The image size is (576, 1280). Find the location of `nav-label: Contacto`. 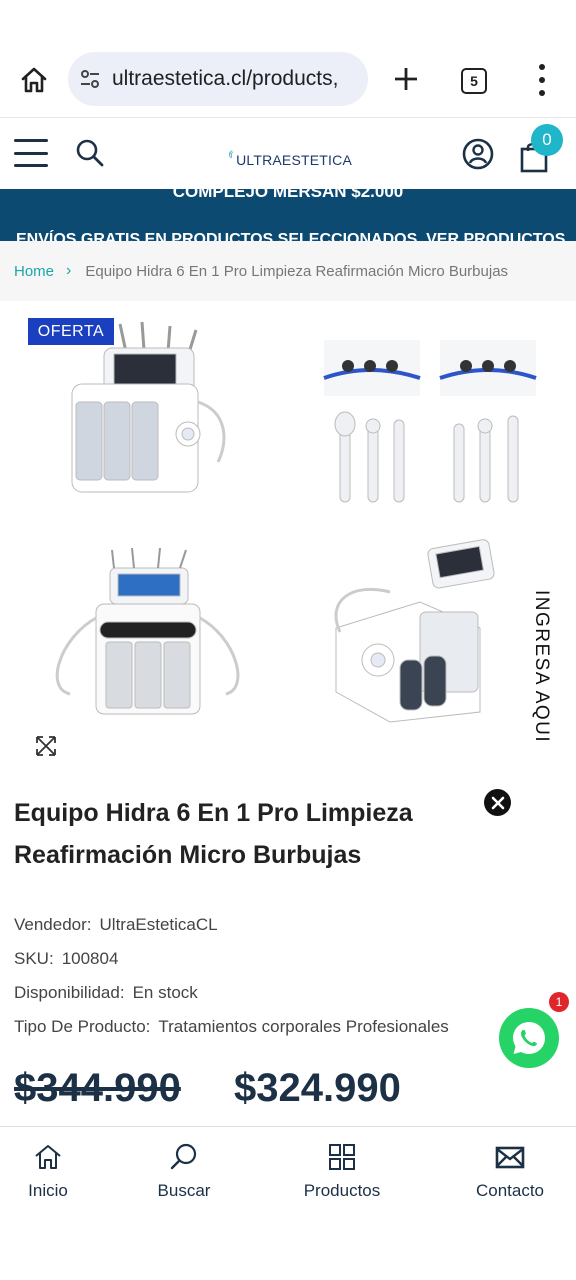

nav-label: Contacto is located at coordinates (510, 1190).